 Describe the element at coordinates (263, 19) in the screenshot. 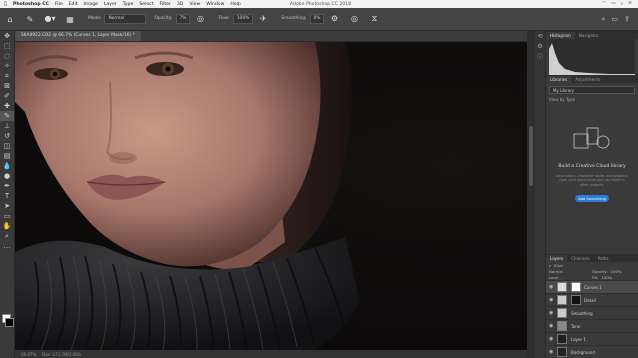

I see `airbrush-icon: ✈` at that location.